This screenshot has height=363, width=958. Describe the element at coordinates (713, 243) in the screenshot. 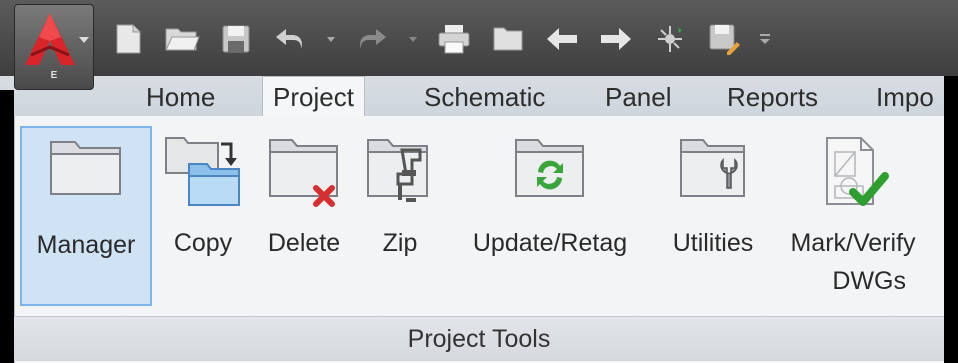

I see `utilities-label: Utilities` at that location.